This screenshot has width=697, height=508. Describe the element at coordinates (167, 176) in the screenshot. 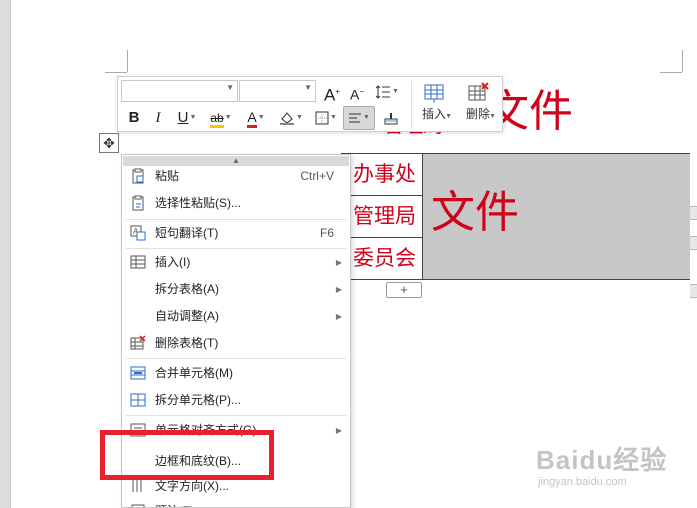

I see `menu-item-label: 粘贴` at that location.